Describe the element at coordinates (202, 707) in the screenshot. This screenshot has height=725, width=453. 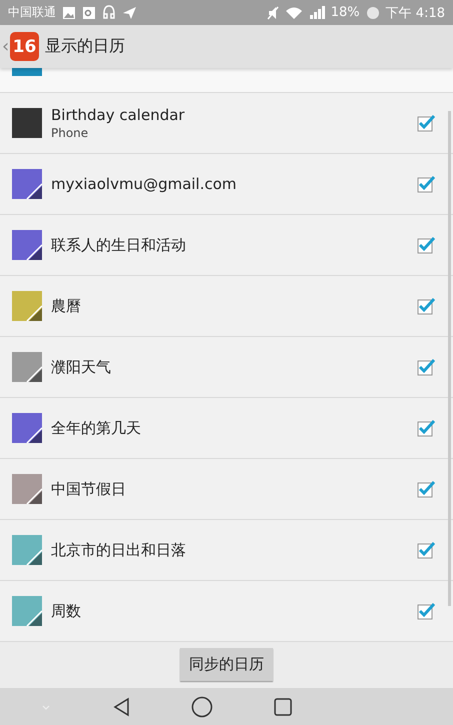
I see `home-icon` at that location.